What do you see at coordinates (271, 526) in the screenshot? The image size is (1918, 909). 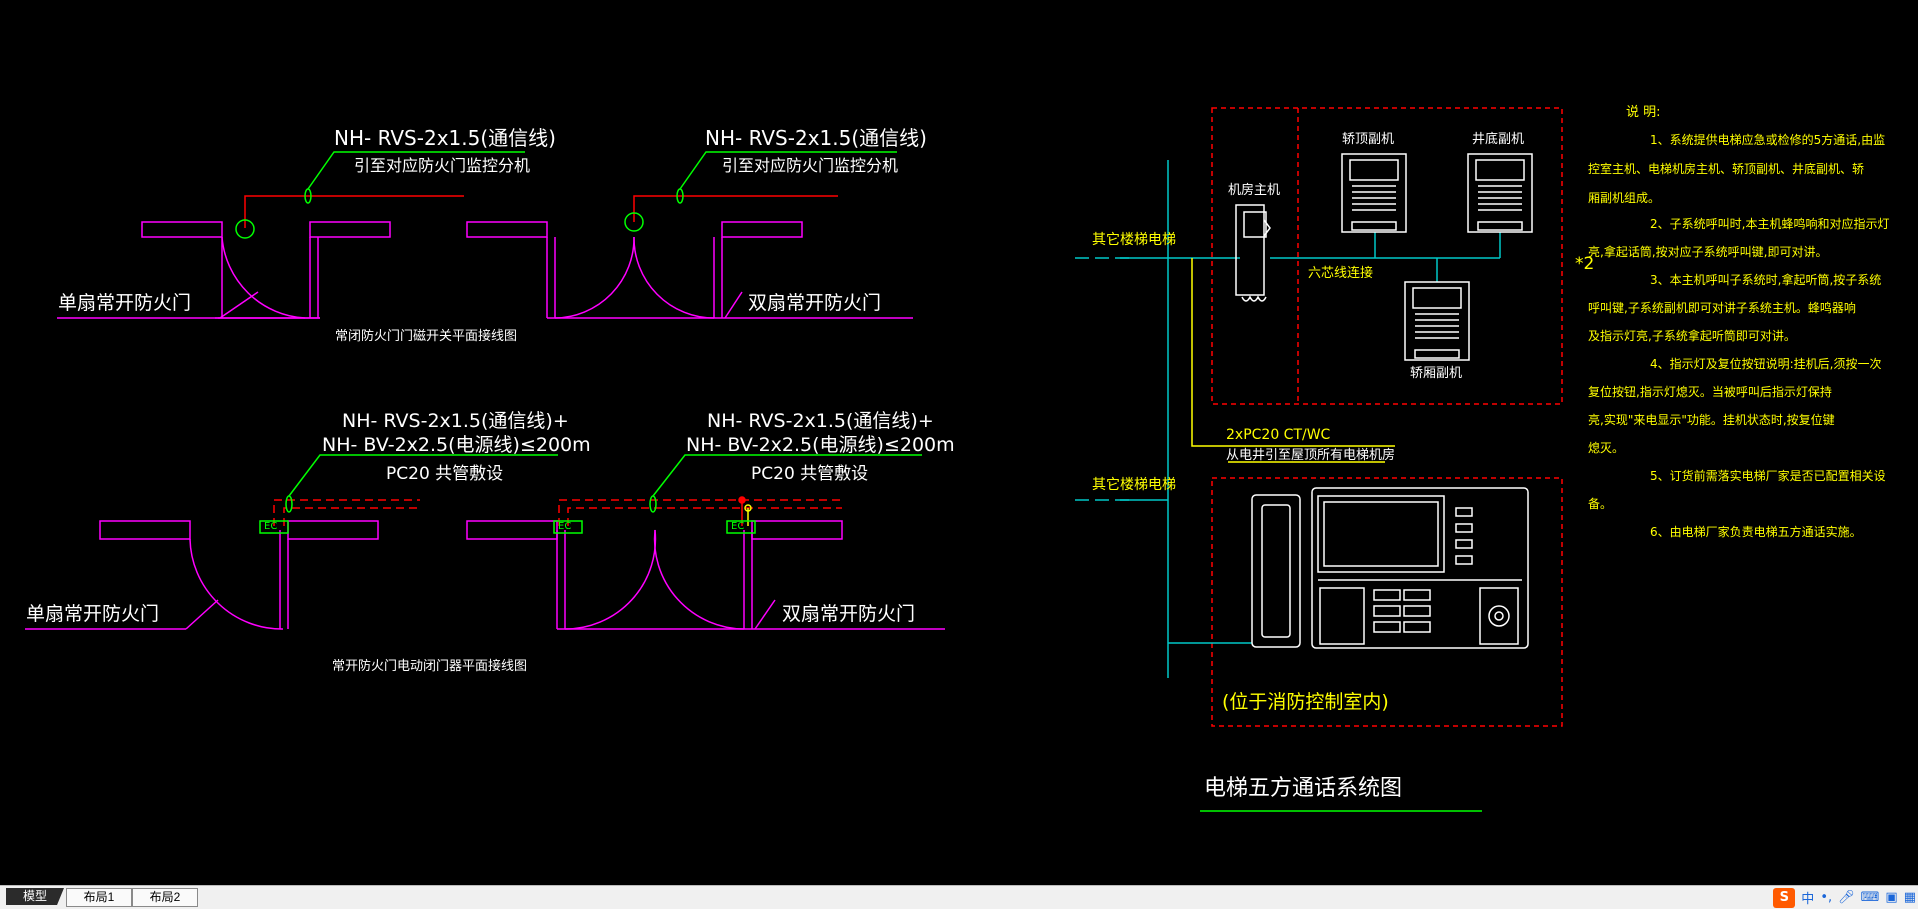 I see `d2-ec-tag-left: EC` at bounding box center [271, 526].